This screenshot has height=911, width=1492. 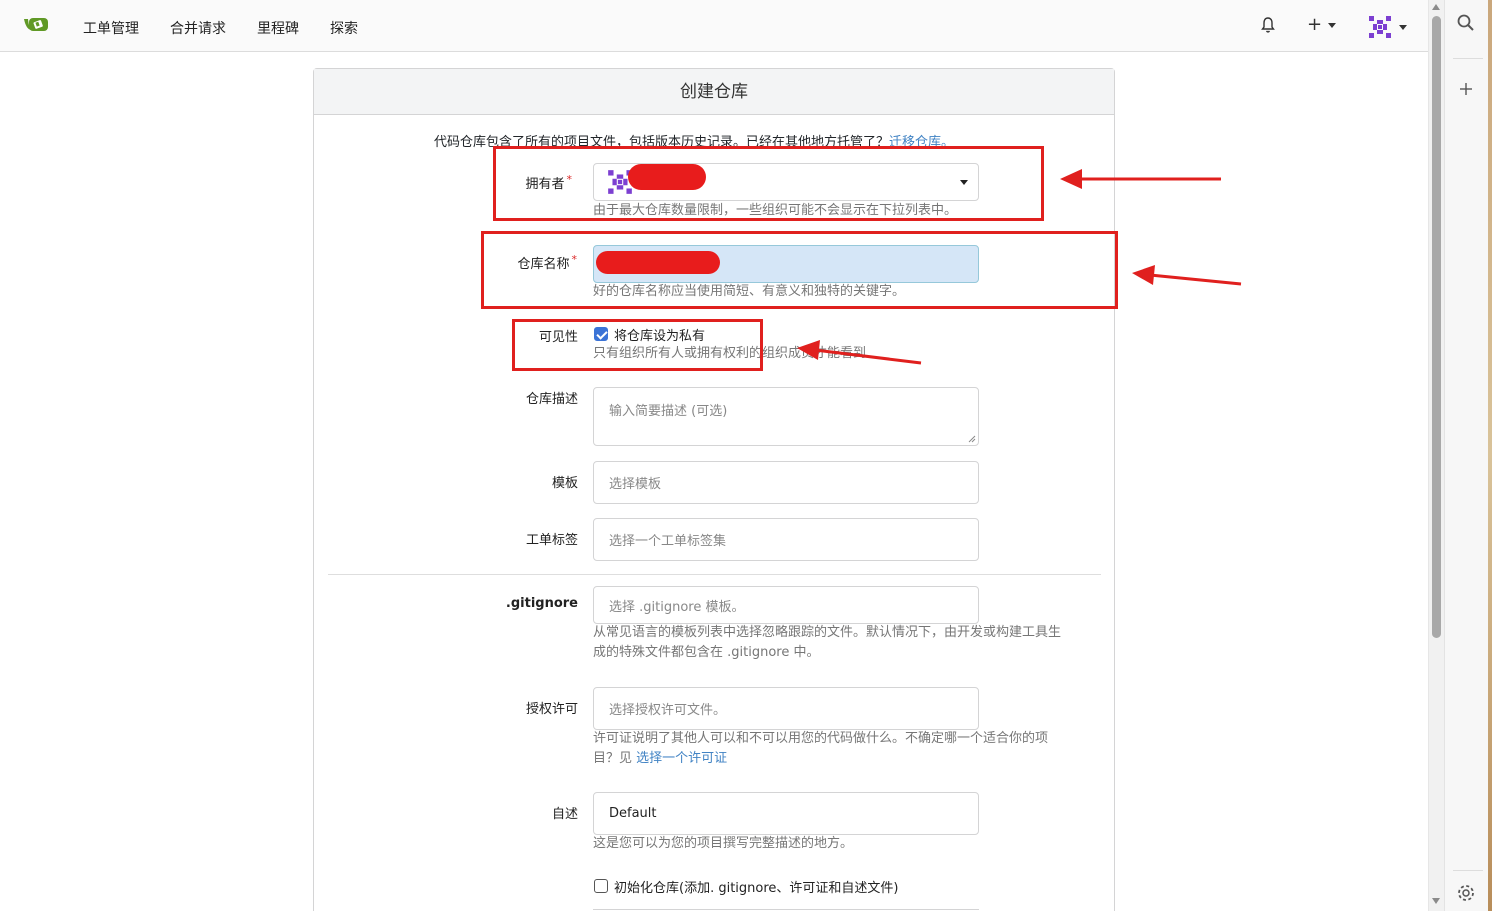 What do you see at coordinates (1436, 327) in the screenshot?
I see `scrollbar-thumb` at bounding box center [1436, 327].